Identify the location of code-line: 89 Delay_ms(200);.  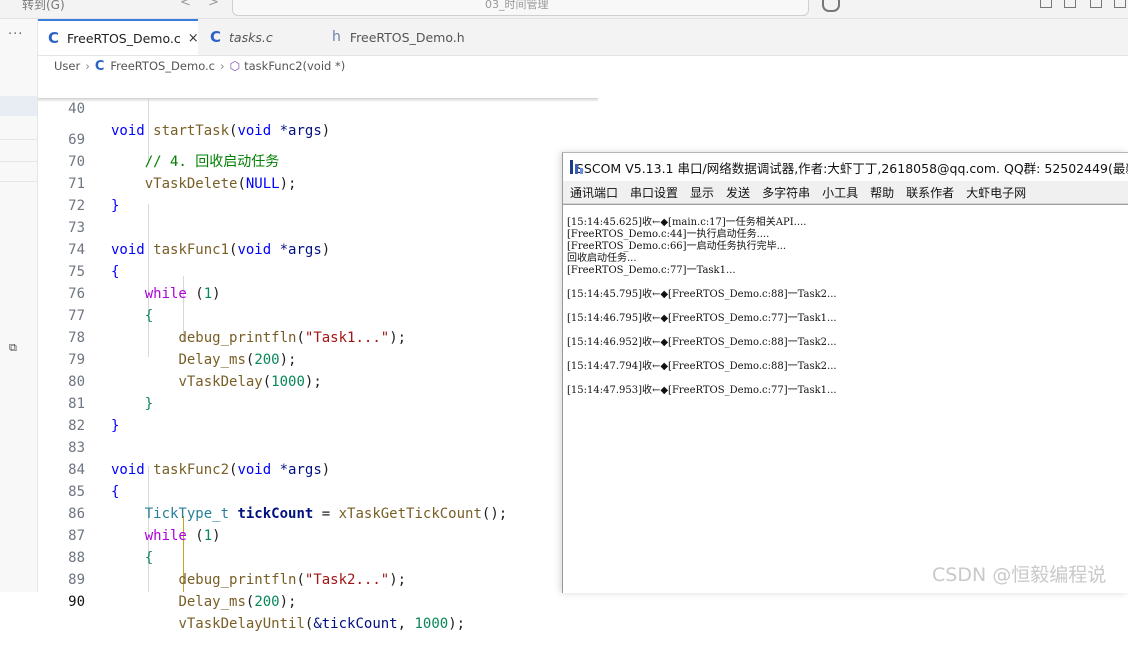
(167, 578).